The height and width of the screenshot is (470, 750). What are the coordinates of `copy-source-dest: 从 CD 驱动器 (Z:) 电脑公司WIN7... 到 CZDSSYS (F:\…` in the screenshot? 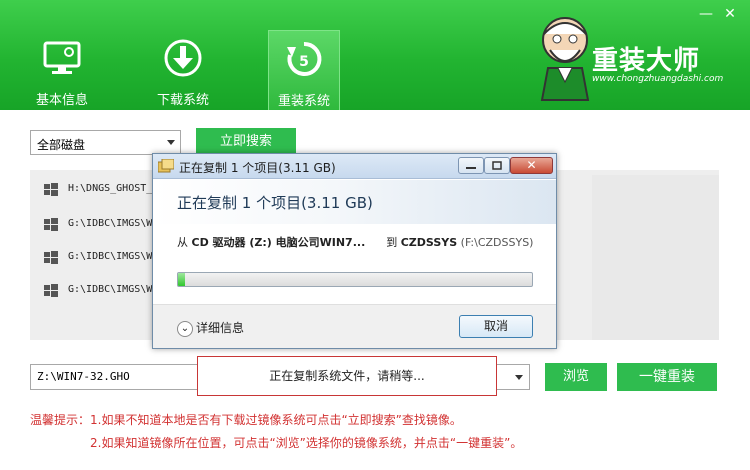 It's located at (355, 242).